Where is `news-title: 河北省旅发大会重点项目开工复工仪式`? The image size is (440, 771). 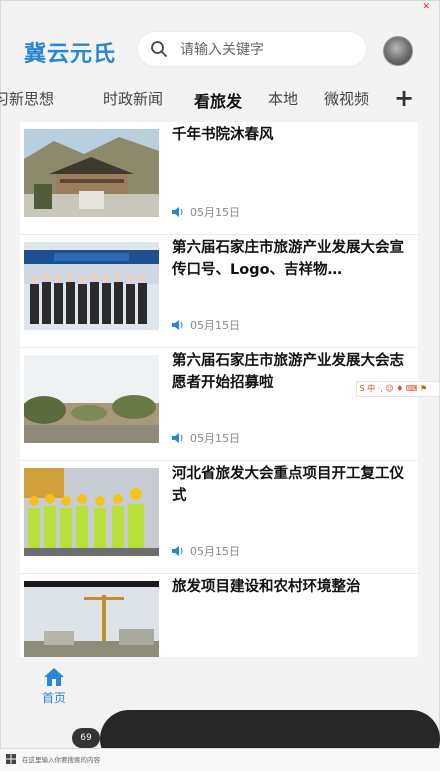
news-title: 河北省旅发大会重点项目开工复工仪式 is located at coordinates (288, 485).